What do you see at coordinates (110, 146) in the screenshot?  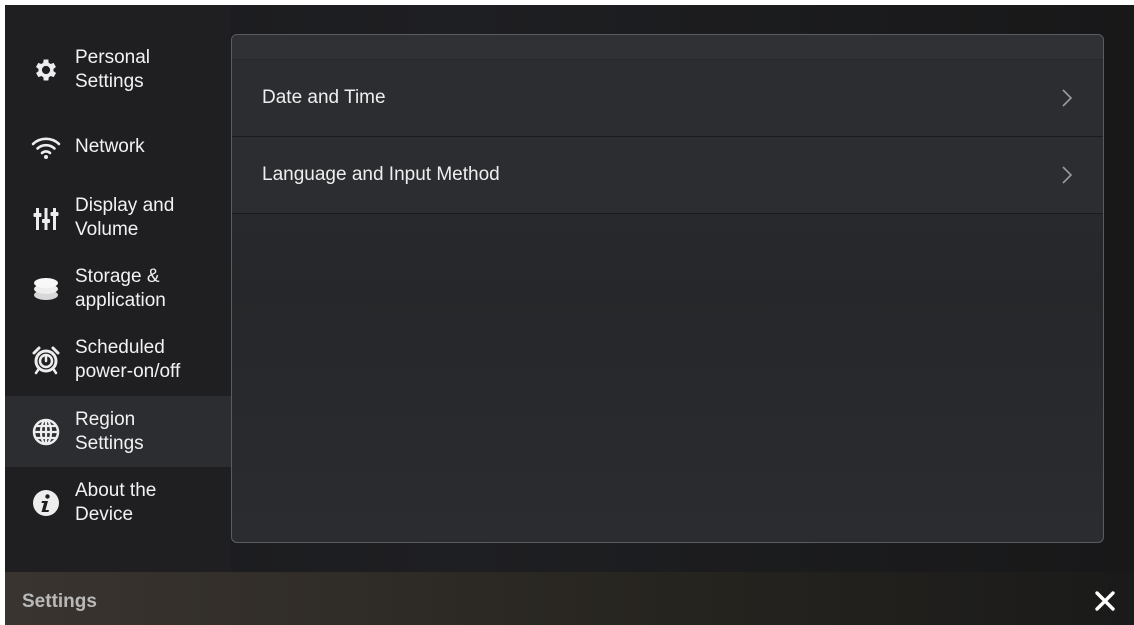 I see `sidebar-item-label: Network` at bounding box center [110, 146].